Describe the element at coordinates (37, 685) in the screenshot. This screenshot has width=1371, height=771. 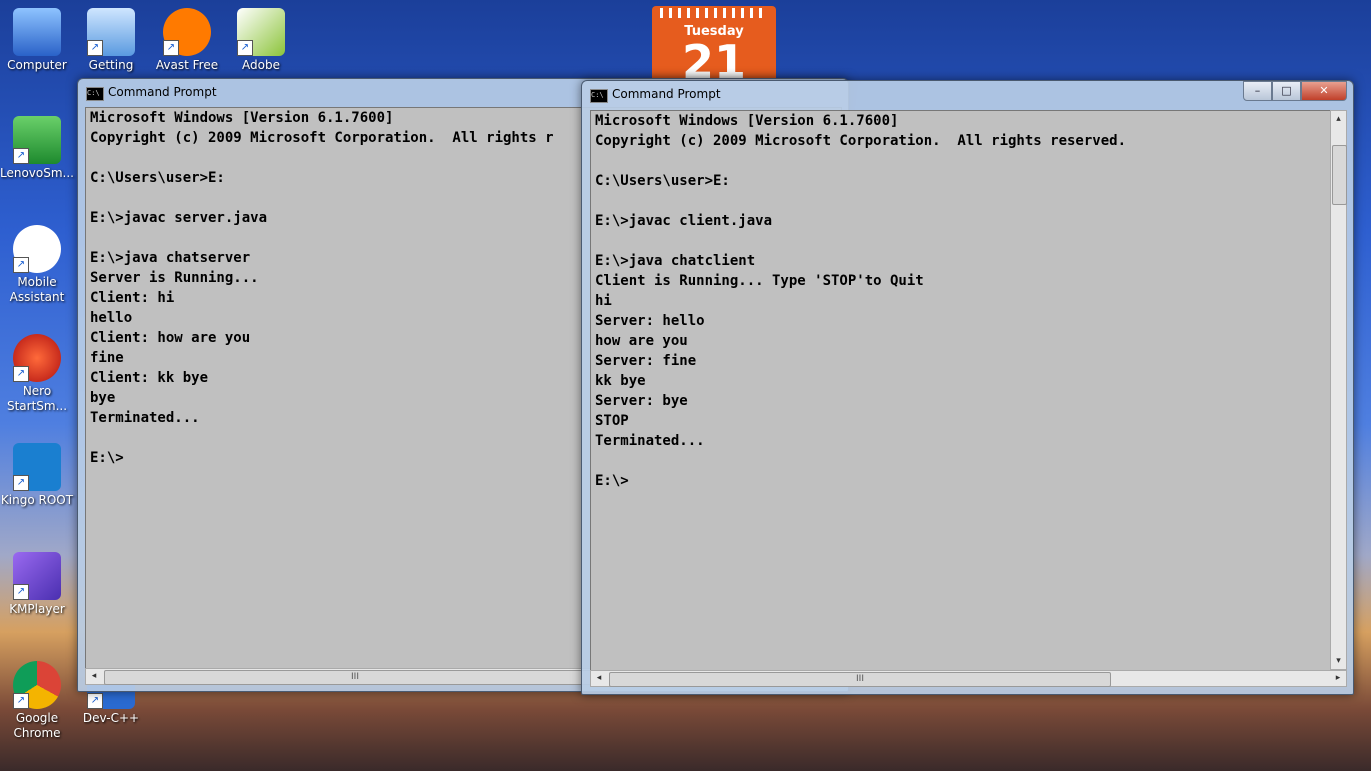
I see `chrome-icon: ↗` at that location.